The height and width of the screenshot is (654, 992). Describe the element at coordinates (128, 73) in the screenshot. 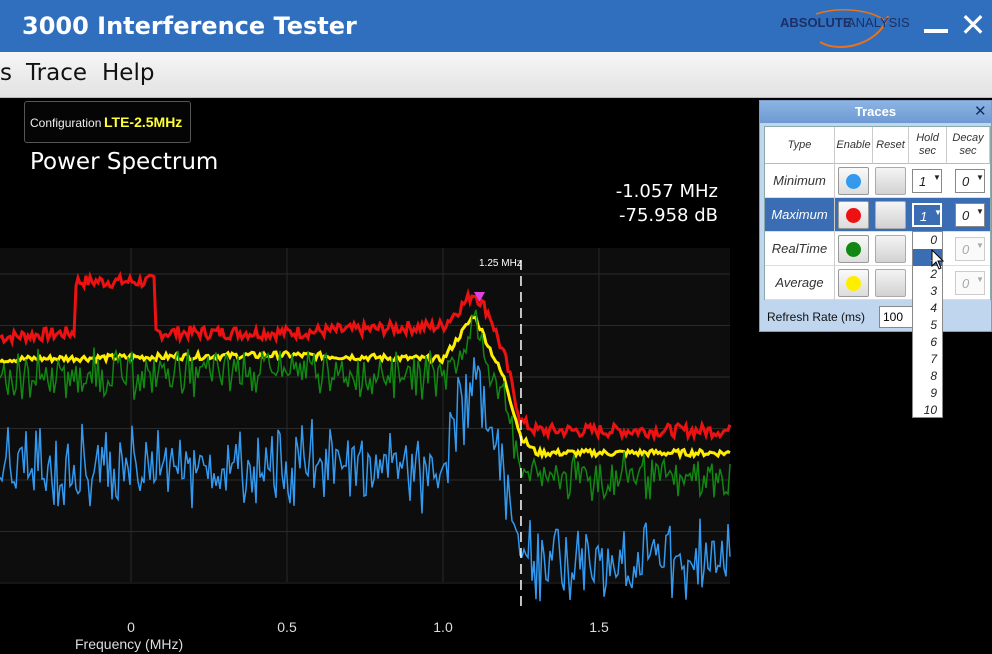

I see `menu-item-help: Help` at that location.